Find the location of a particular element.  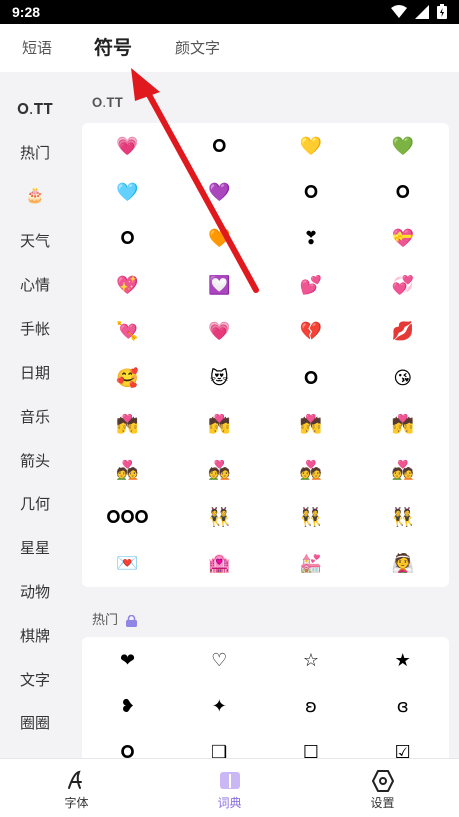

nav-settings: 设置 is located at coordinates (382, 788).